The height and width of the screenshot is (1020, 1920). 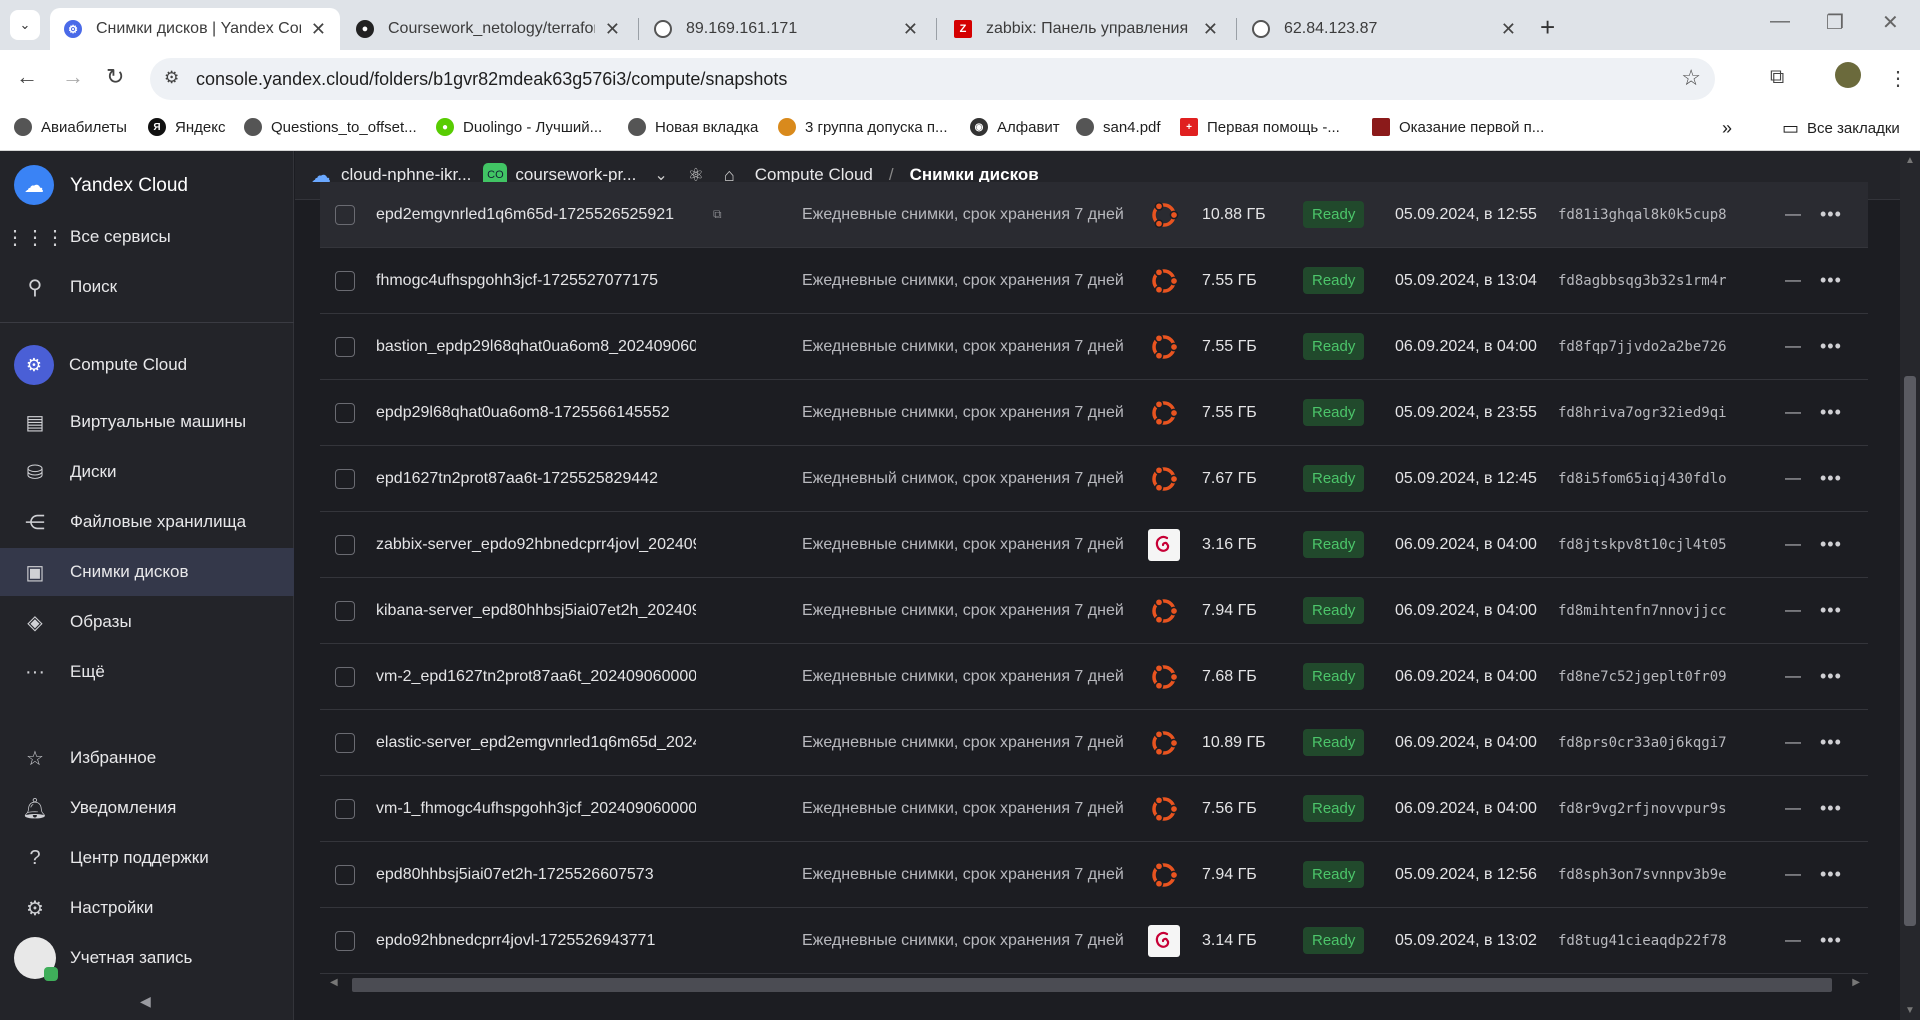 I want to click on sidebar-item-support: ? Центр поддержки, so click(x=147, y=858).